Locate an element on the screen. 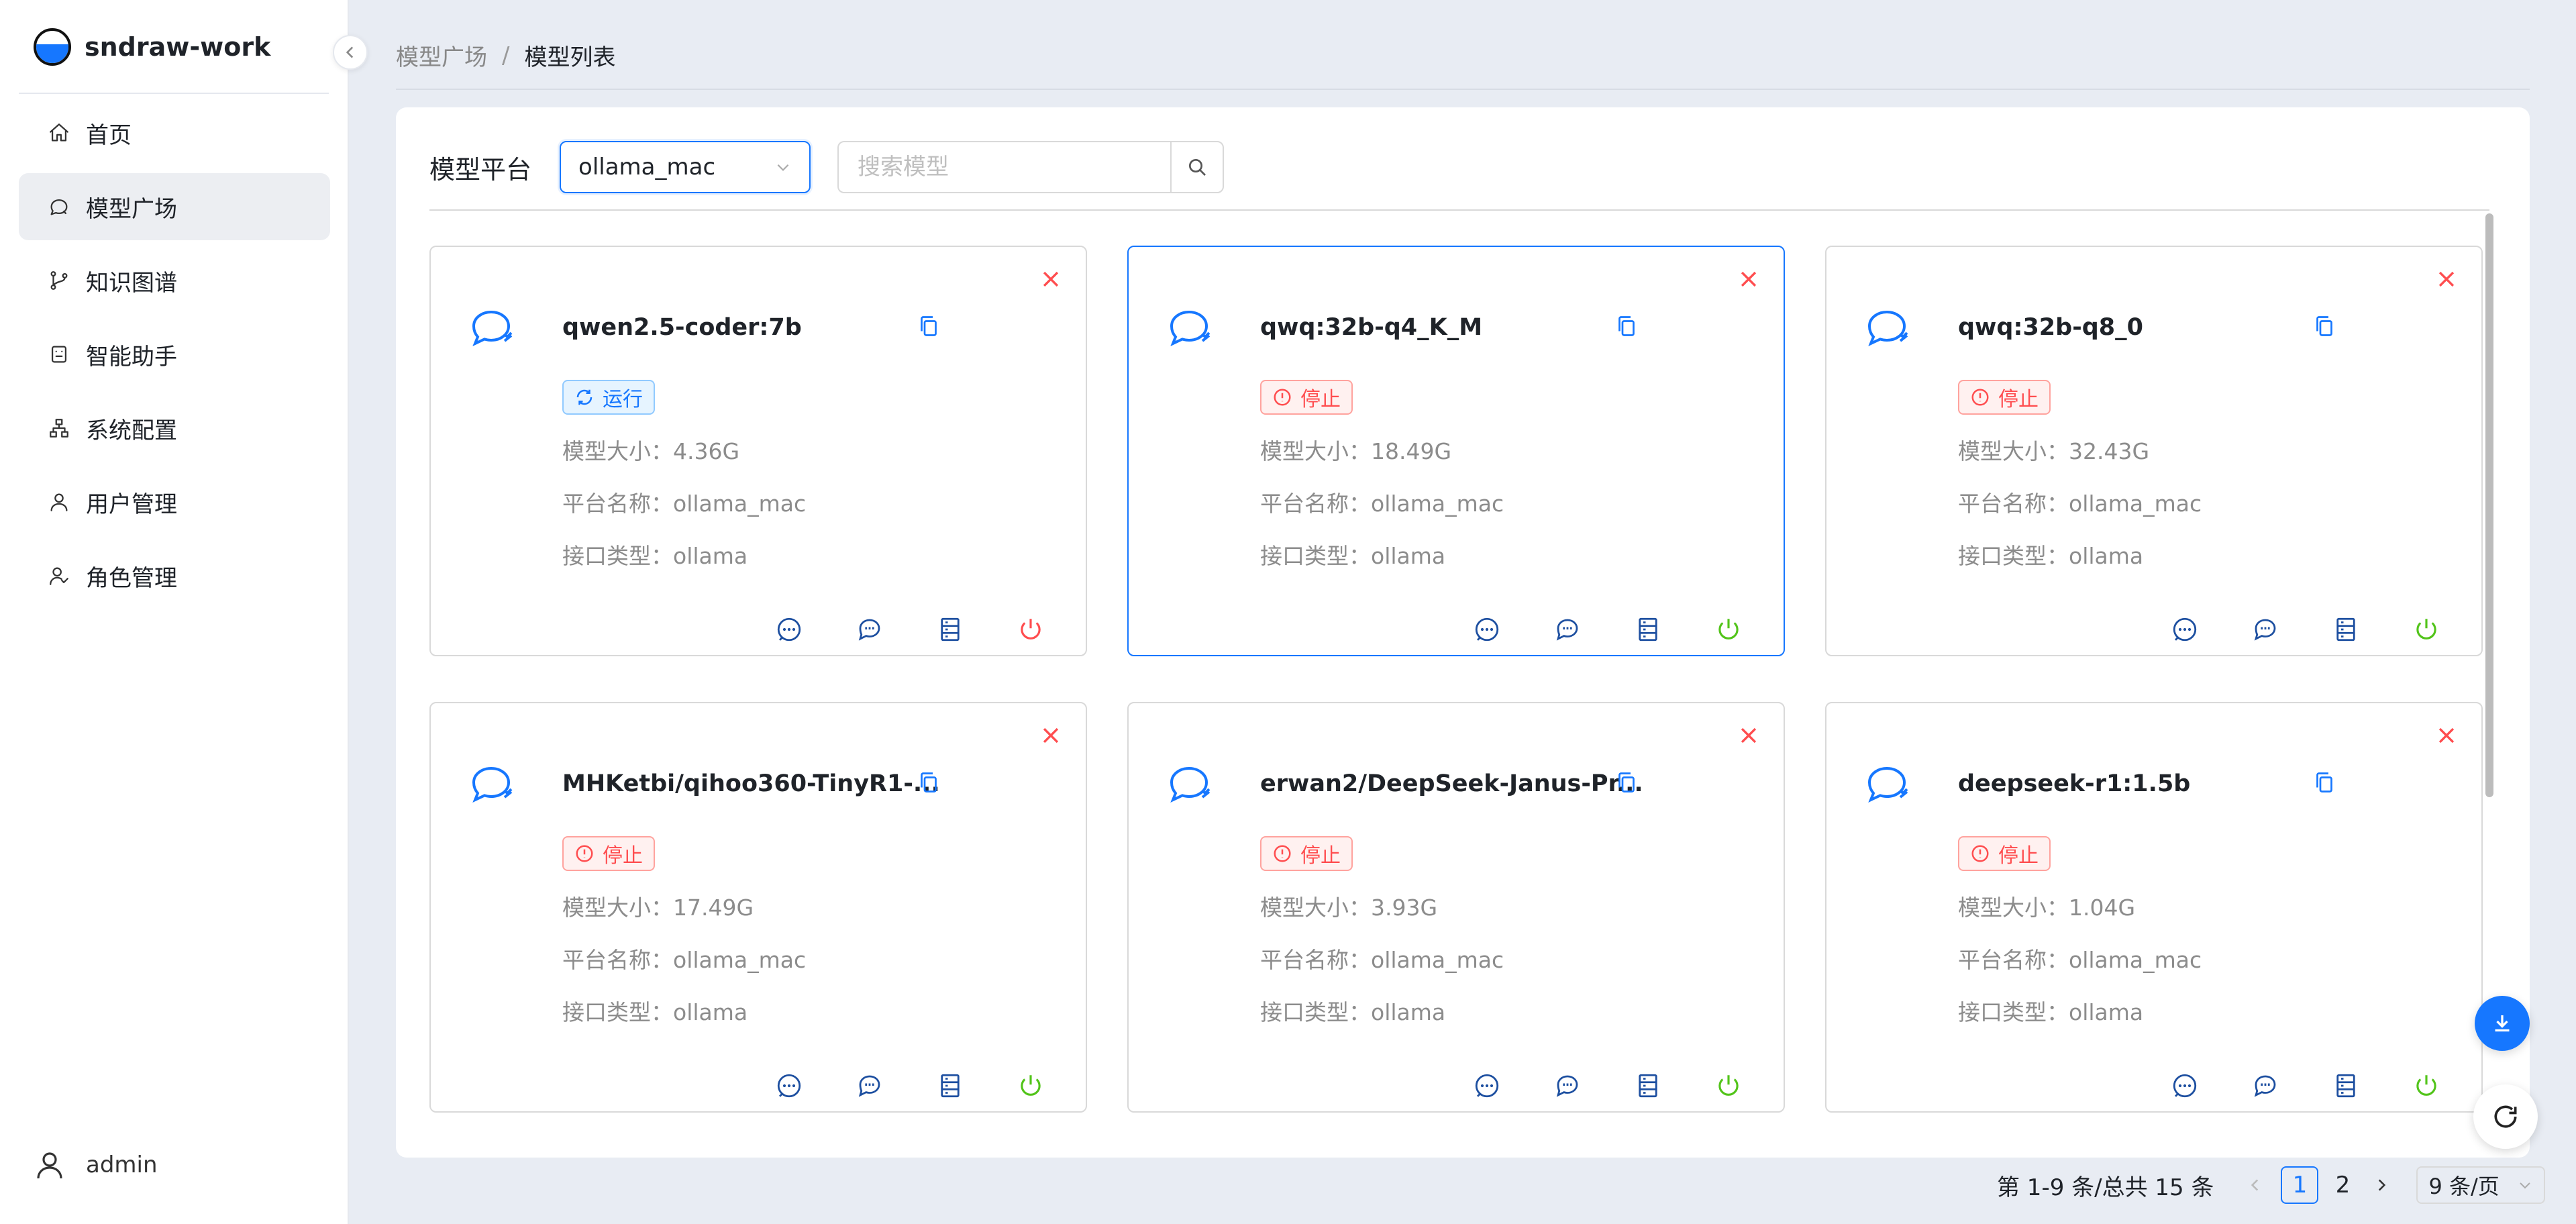 The image size is (2576, 1224). breadcrumb-parent: 模型广场 is located at coordinates (441, 55).